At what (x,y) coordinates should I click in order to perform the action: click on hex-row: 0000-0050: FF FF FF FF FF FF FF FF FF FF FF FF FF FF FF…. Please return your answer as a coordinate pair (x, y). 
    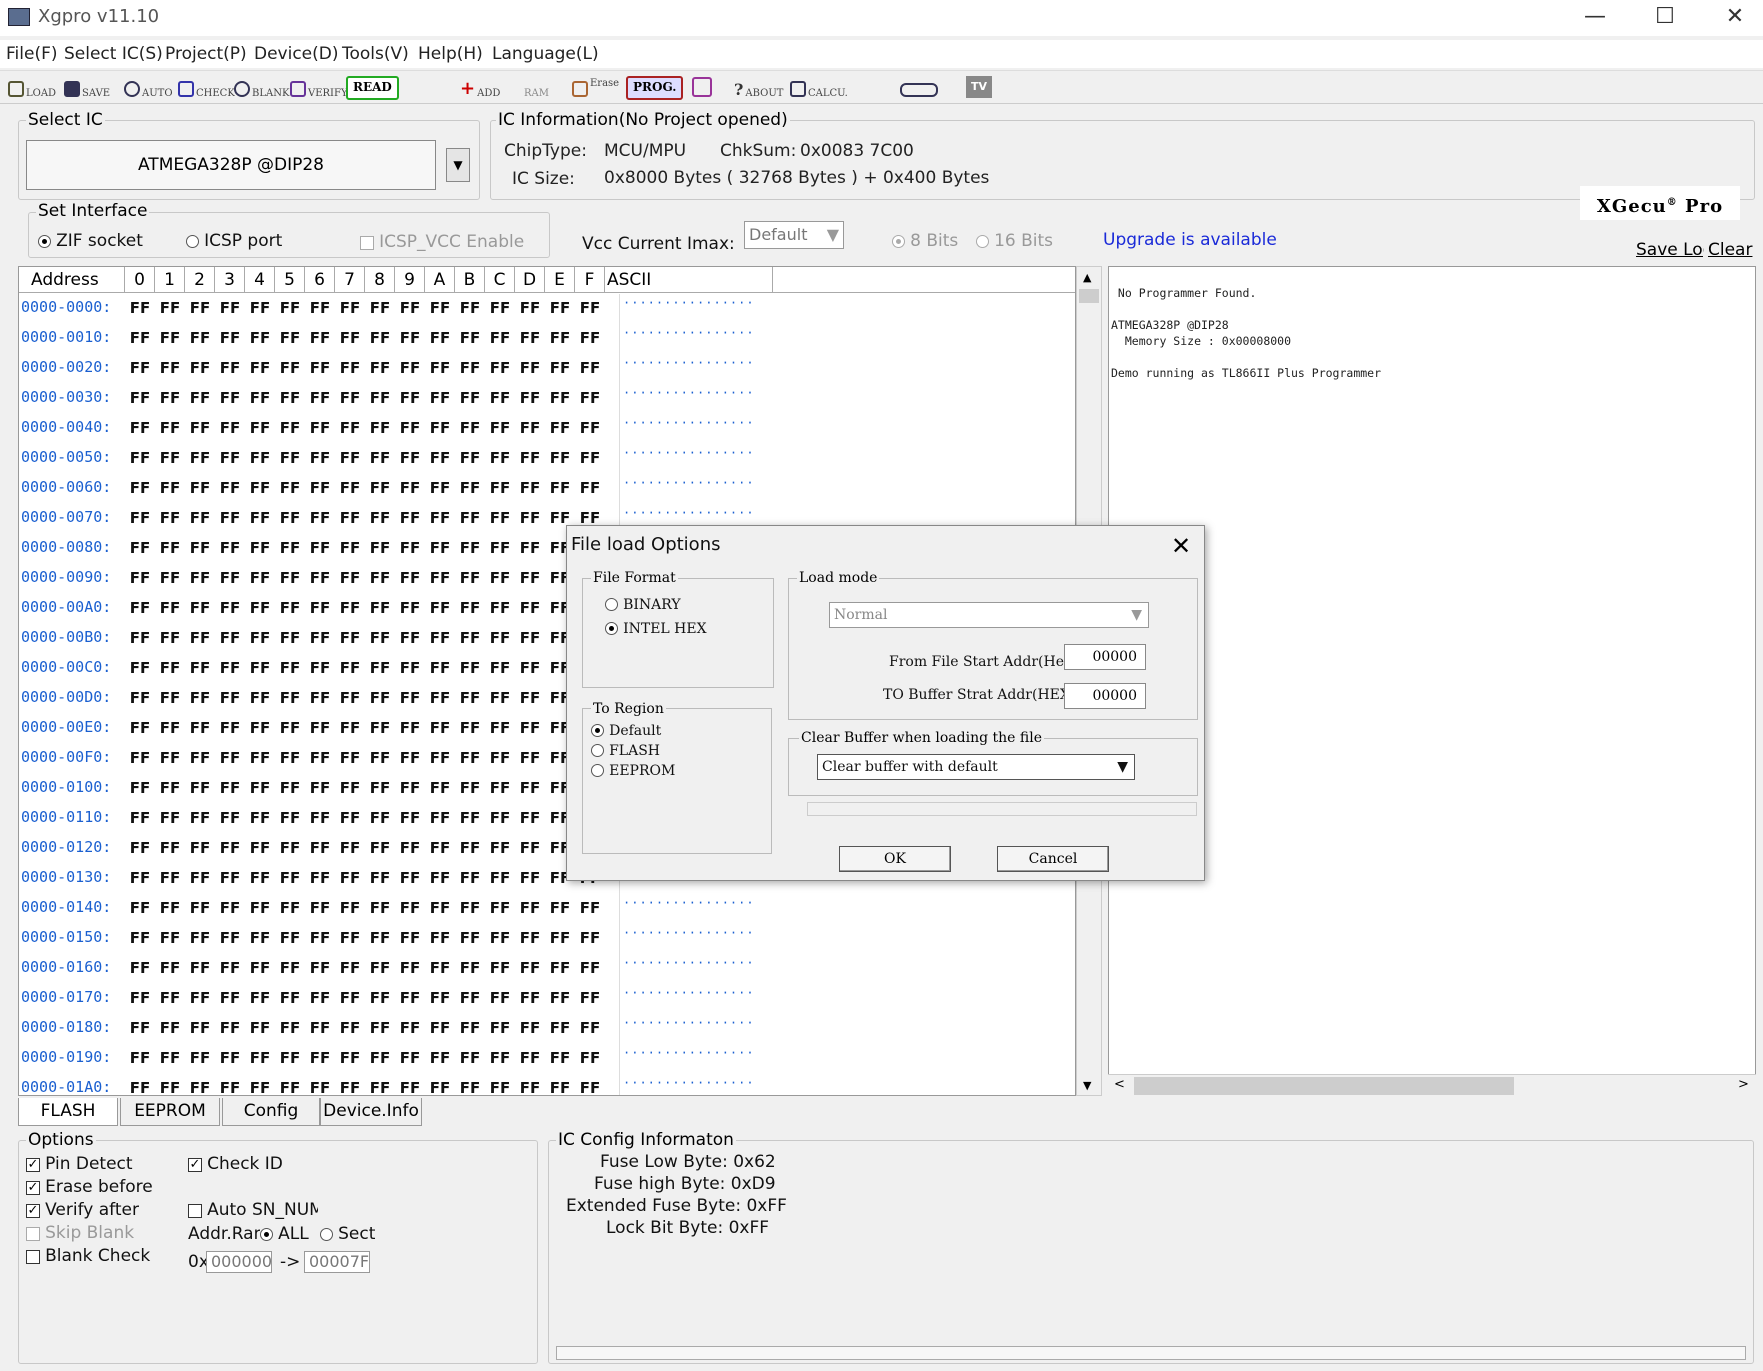
    Looking at the image, I should click on (547, 459).